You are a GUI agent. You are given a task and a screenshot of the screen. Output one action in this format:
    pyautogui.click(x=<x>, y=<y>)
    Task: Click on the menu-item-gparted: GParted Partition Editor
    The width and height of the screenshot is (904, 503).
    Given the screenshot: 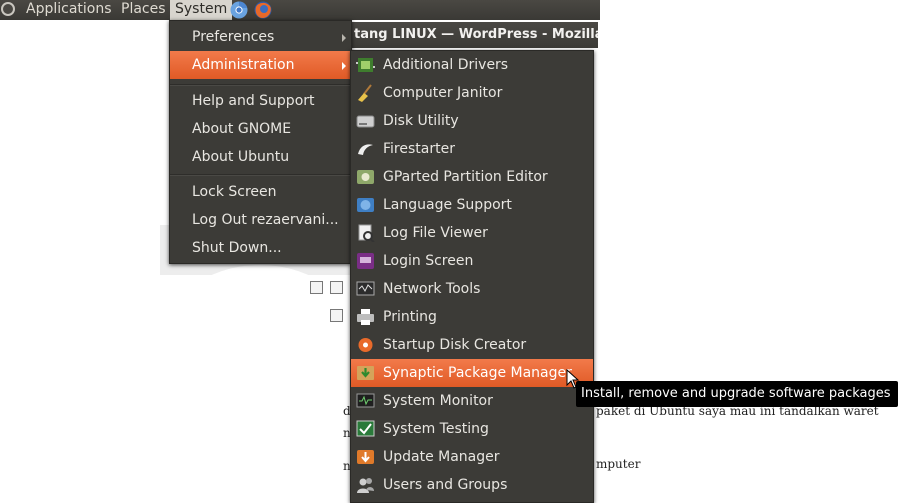 What is the action you would take?
    pyautogui.click(x=472, y=177)
    